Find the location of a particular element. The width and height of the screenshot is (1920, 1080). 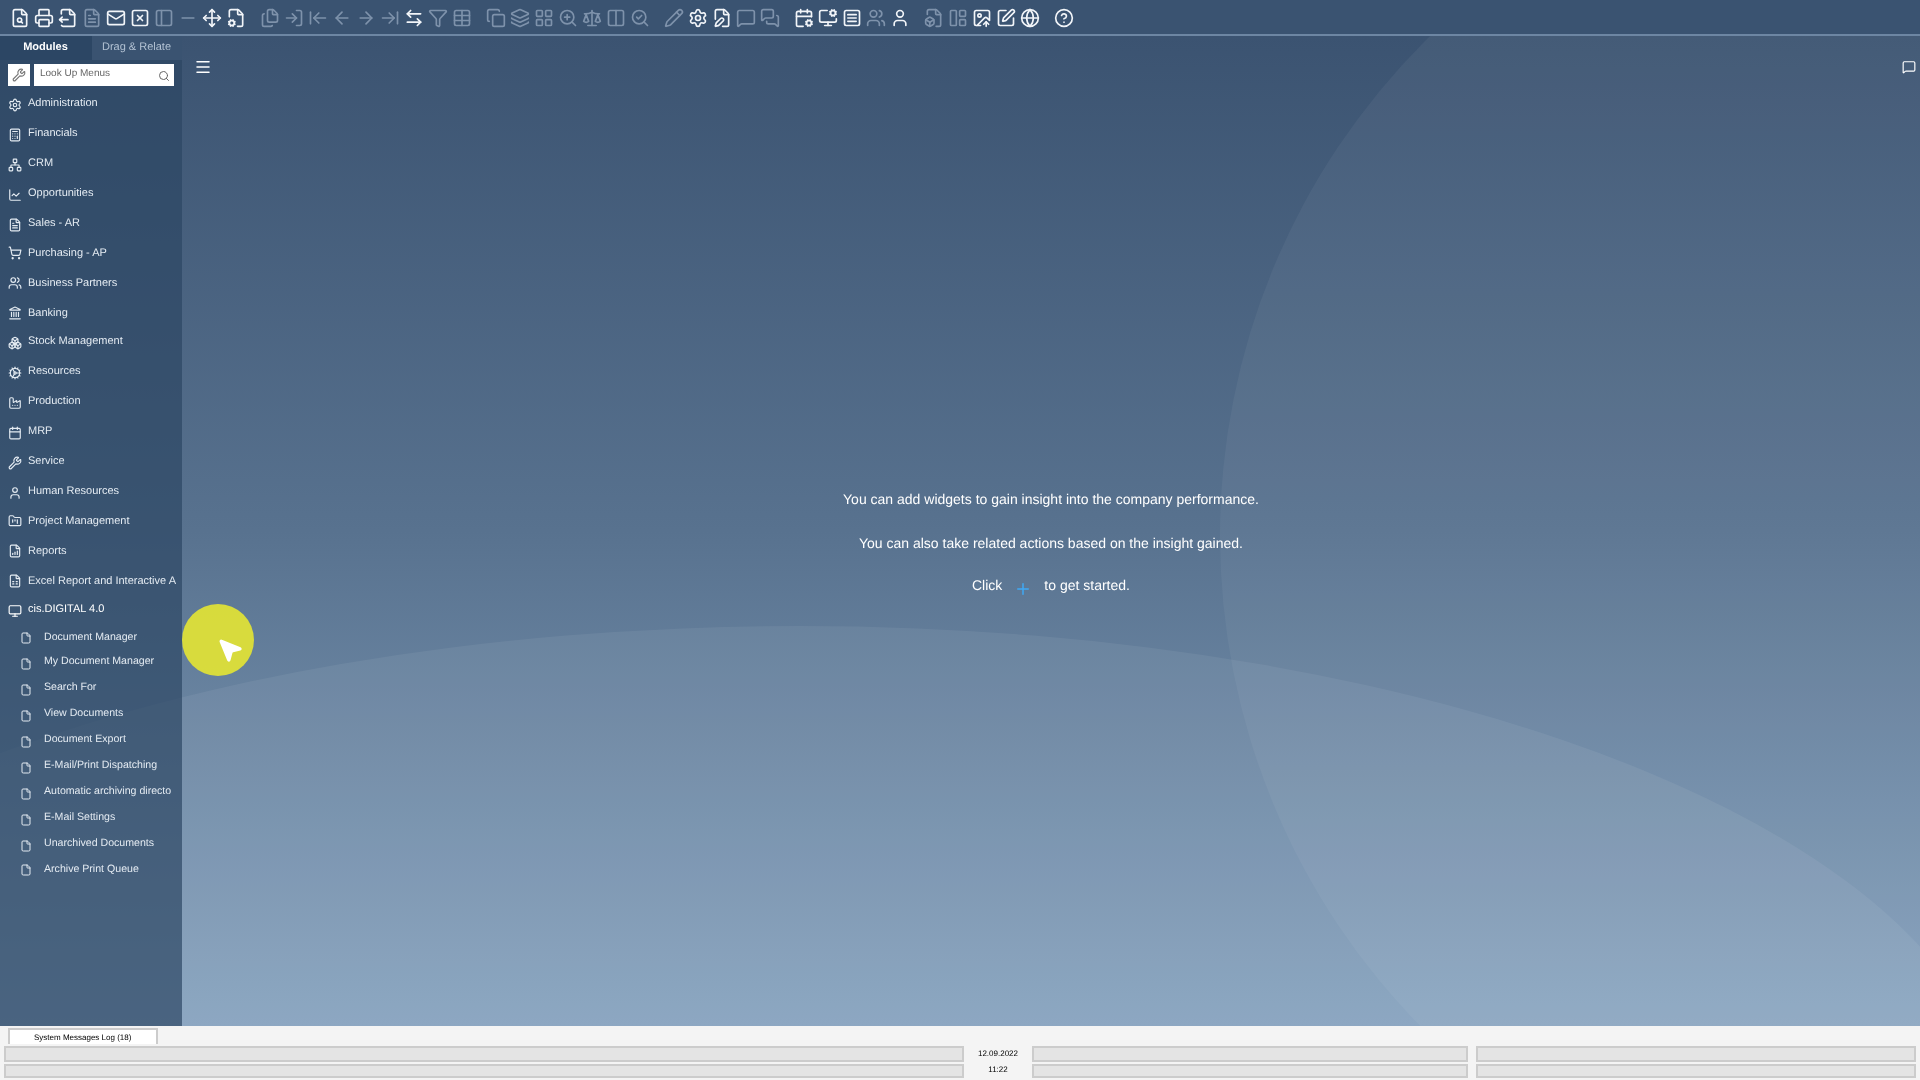

add-widget-icon is located at coordinates (1023, 588).